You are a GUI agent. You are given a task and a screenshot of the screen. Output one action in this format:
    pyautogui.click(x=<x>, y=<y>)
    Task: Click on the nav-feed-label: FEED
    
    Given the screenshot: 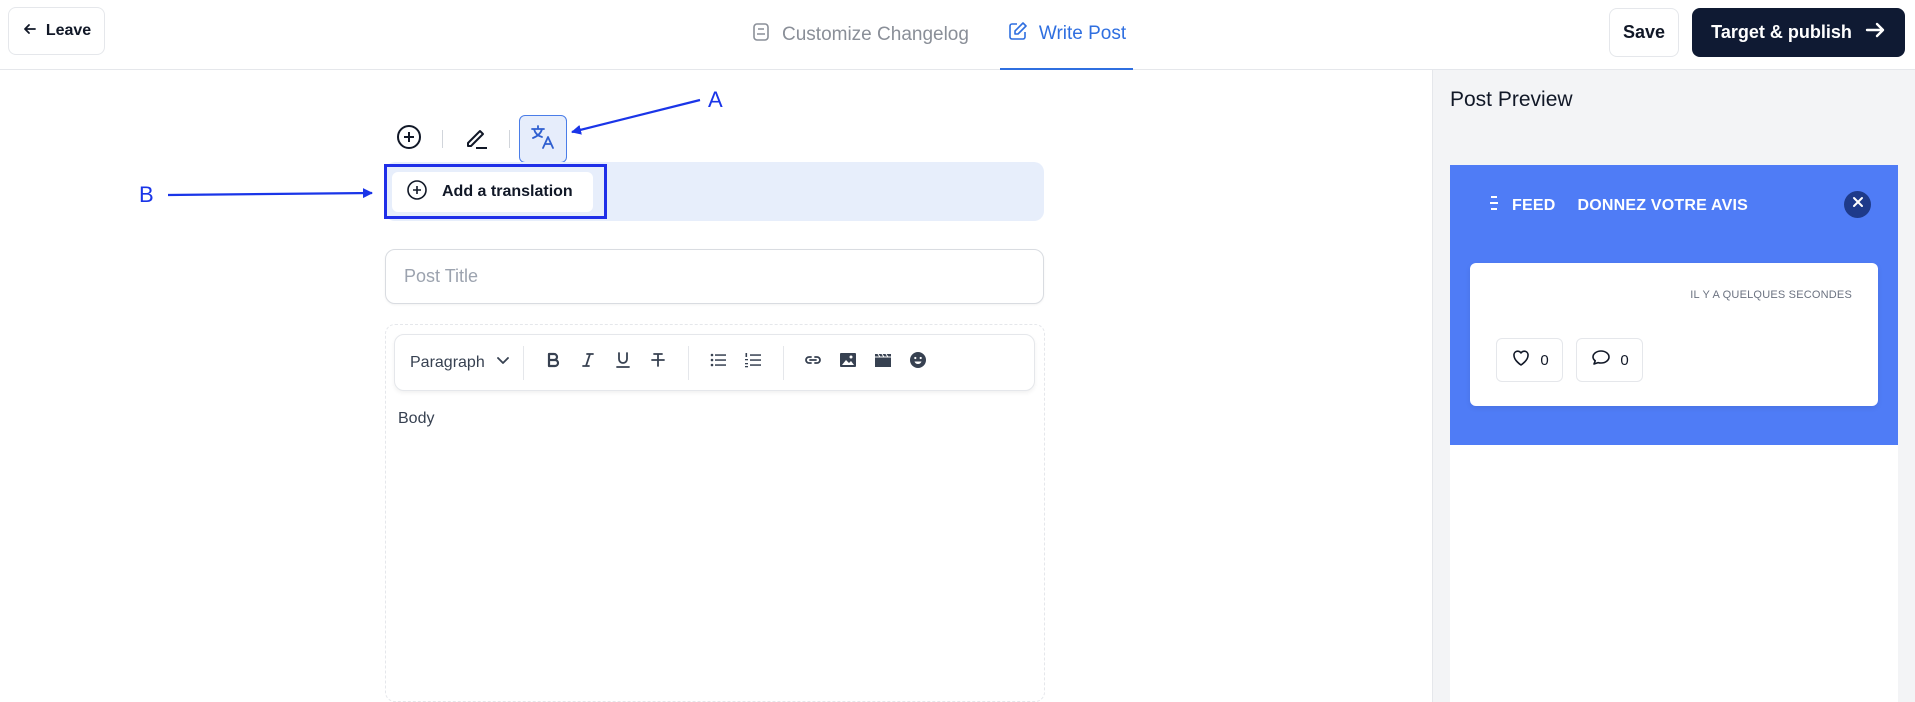 What is the action you would take?
    pyautogui.click(x=1534, y=205)
    